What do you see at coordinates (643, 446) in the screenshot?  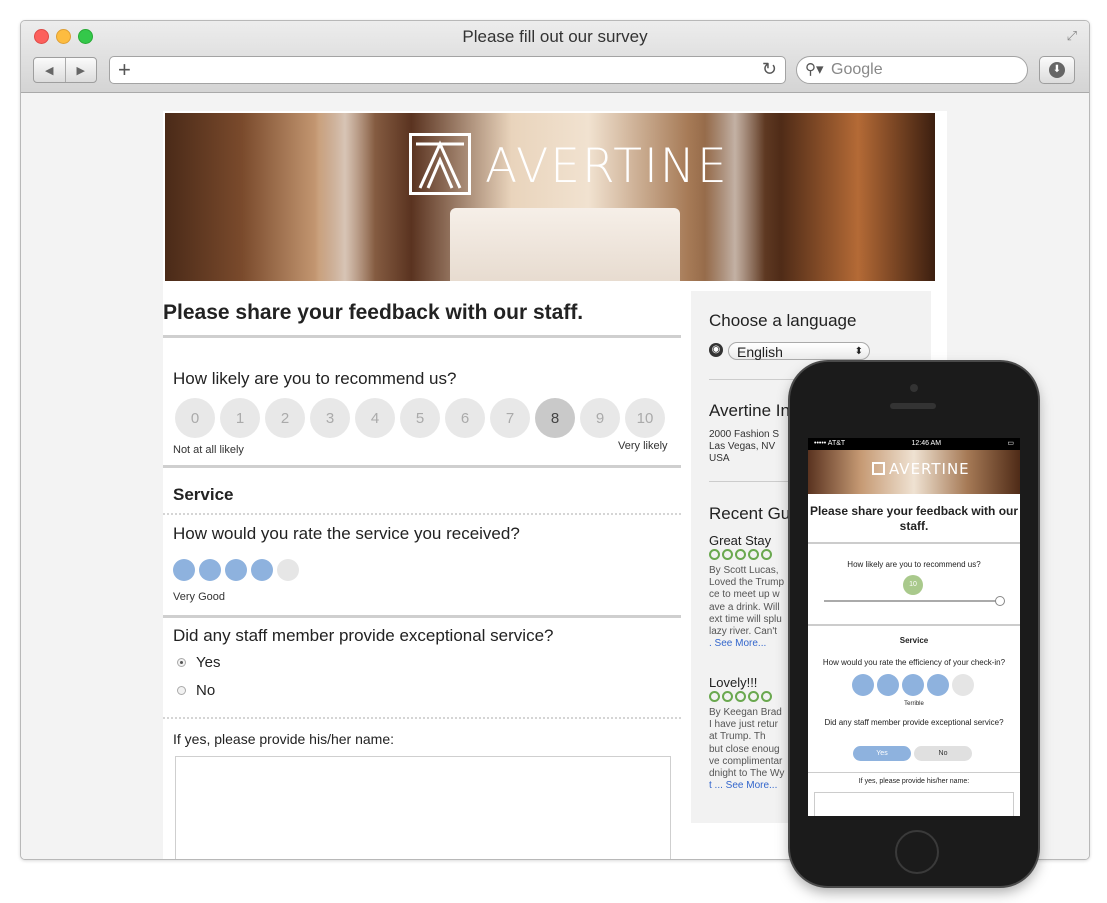 I see `nps-high-label: Very likely` at bounding box center [643, 446].